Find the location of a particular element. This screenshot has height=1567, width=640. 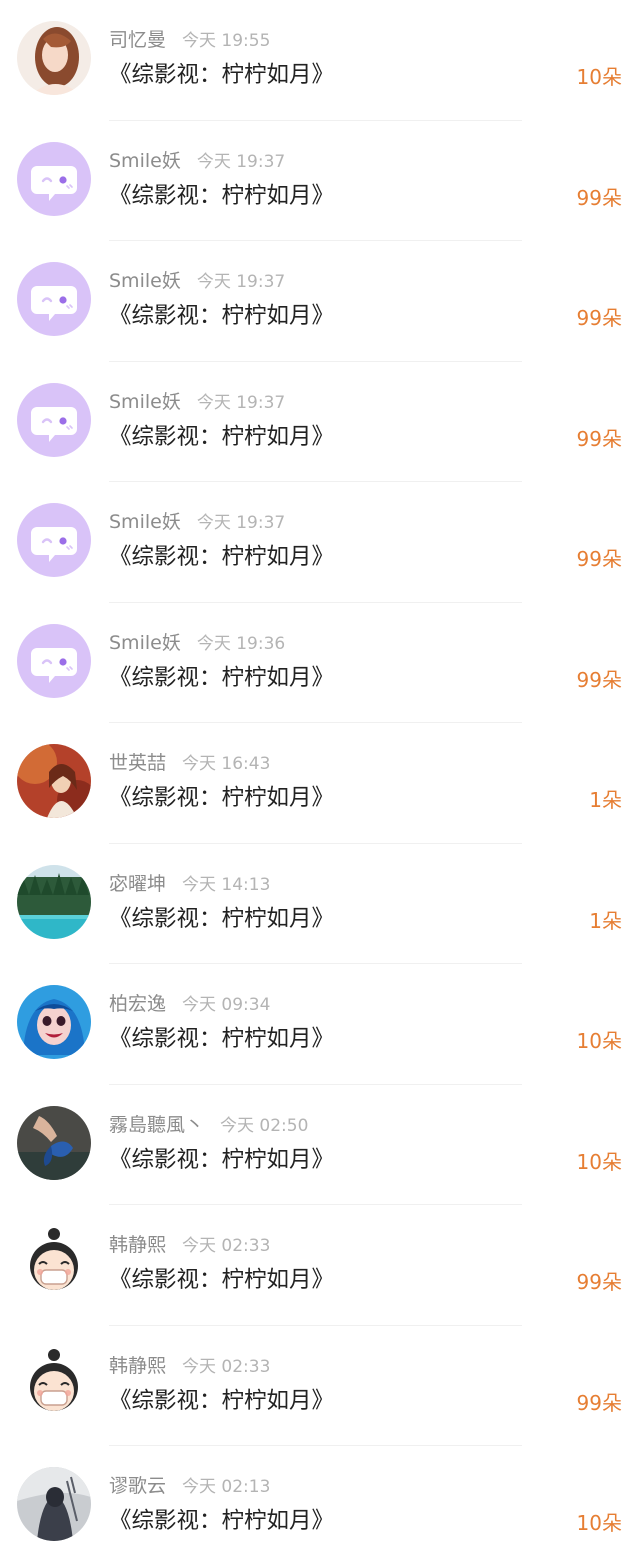

username: 司忆曼 is located at coordinates (137, 40).